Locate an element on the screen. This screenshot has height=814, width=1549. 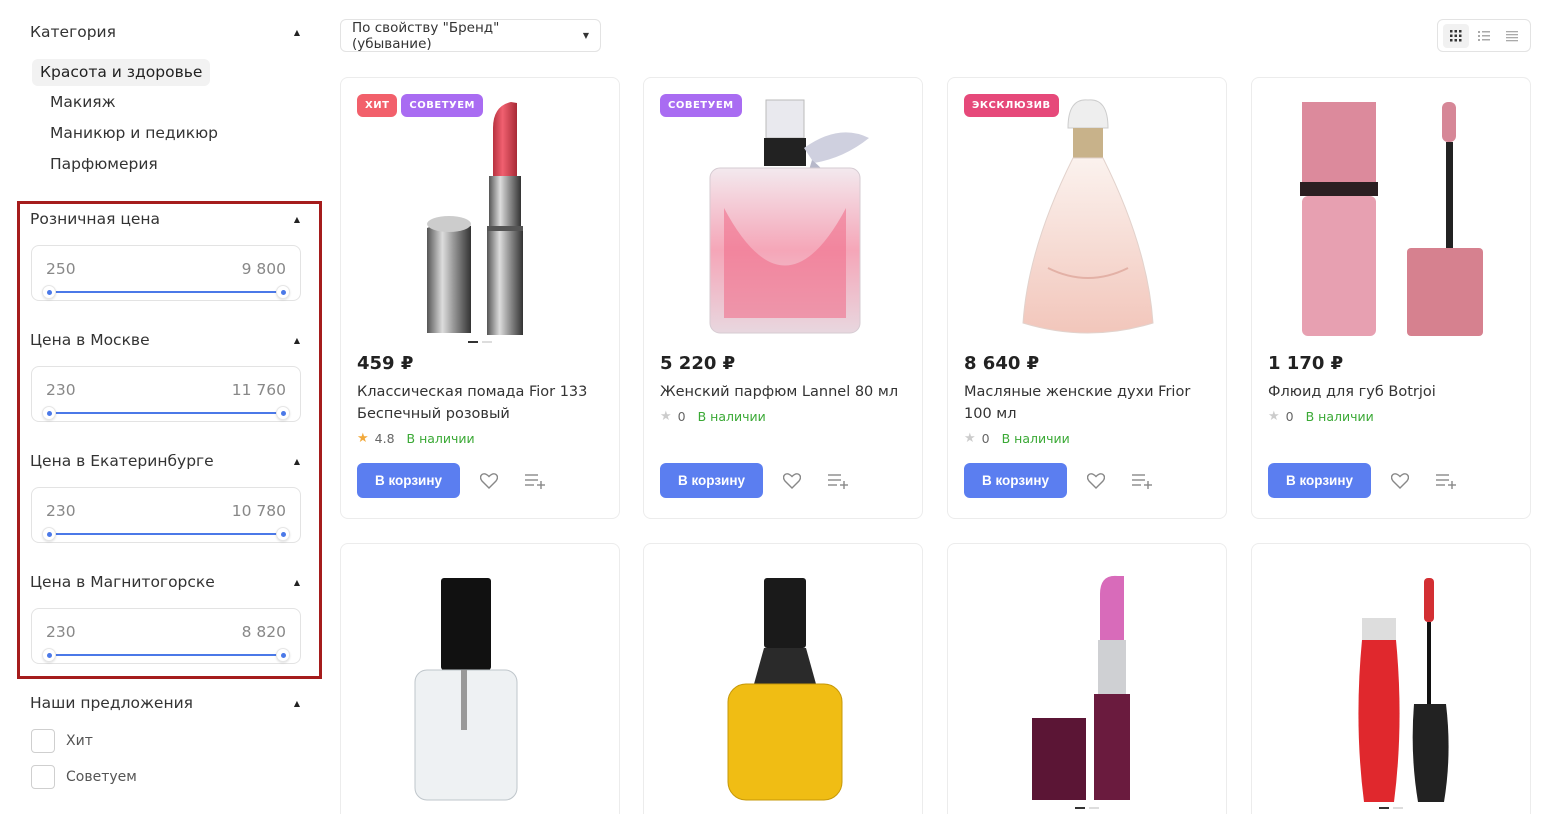
price-filter-title: Цена в Москве is located at coordinates (90, 340).